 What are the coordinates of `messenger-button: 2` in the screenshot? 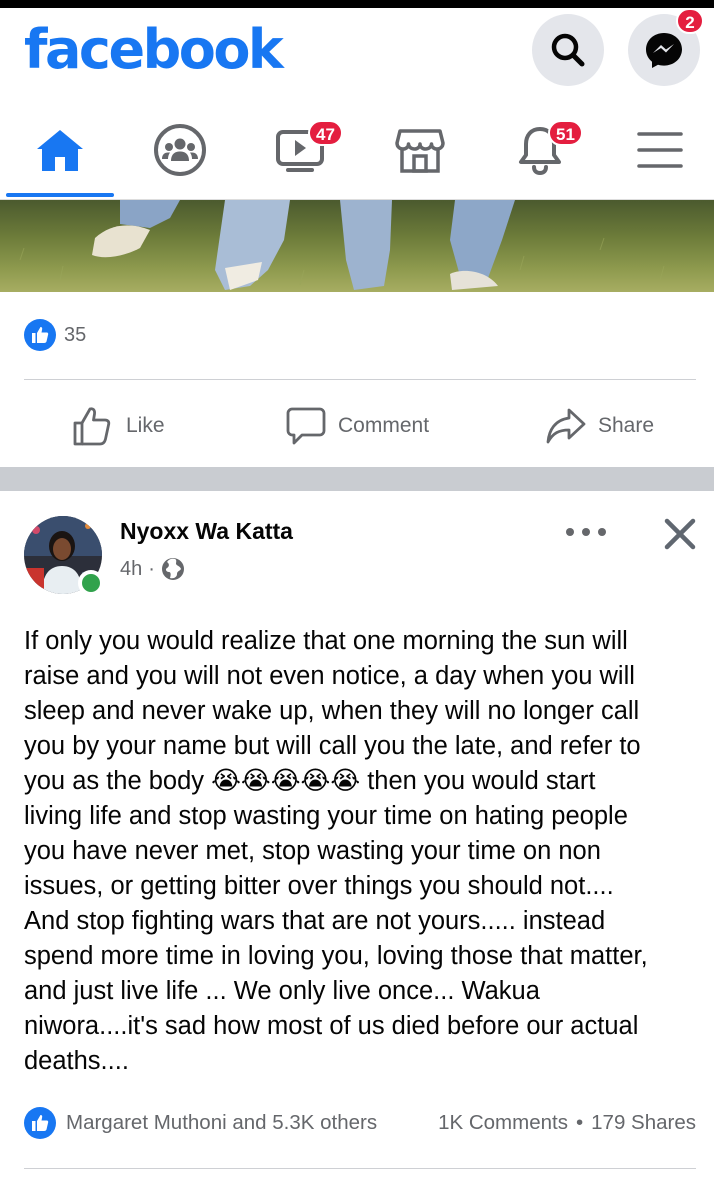 It's located at (666, 47).